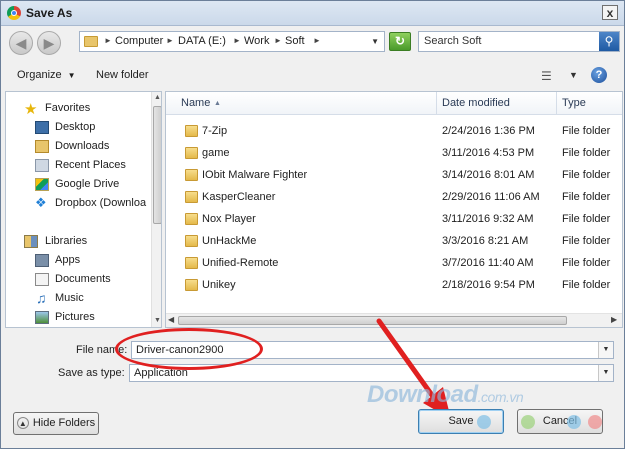 This screenshot has height=449, width=625. Describe the element at coordinates (42, 146) in the screenshot. I see `downloads-folder-icon` at that location.